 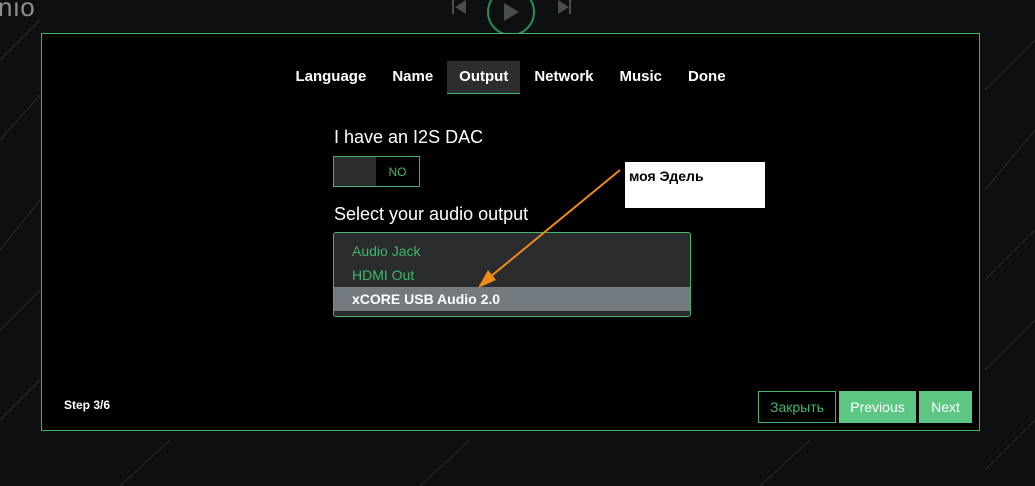 I want to click on output-option-audio-jack: Audio Jack, so click(x=512, y=251).